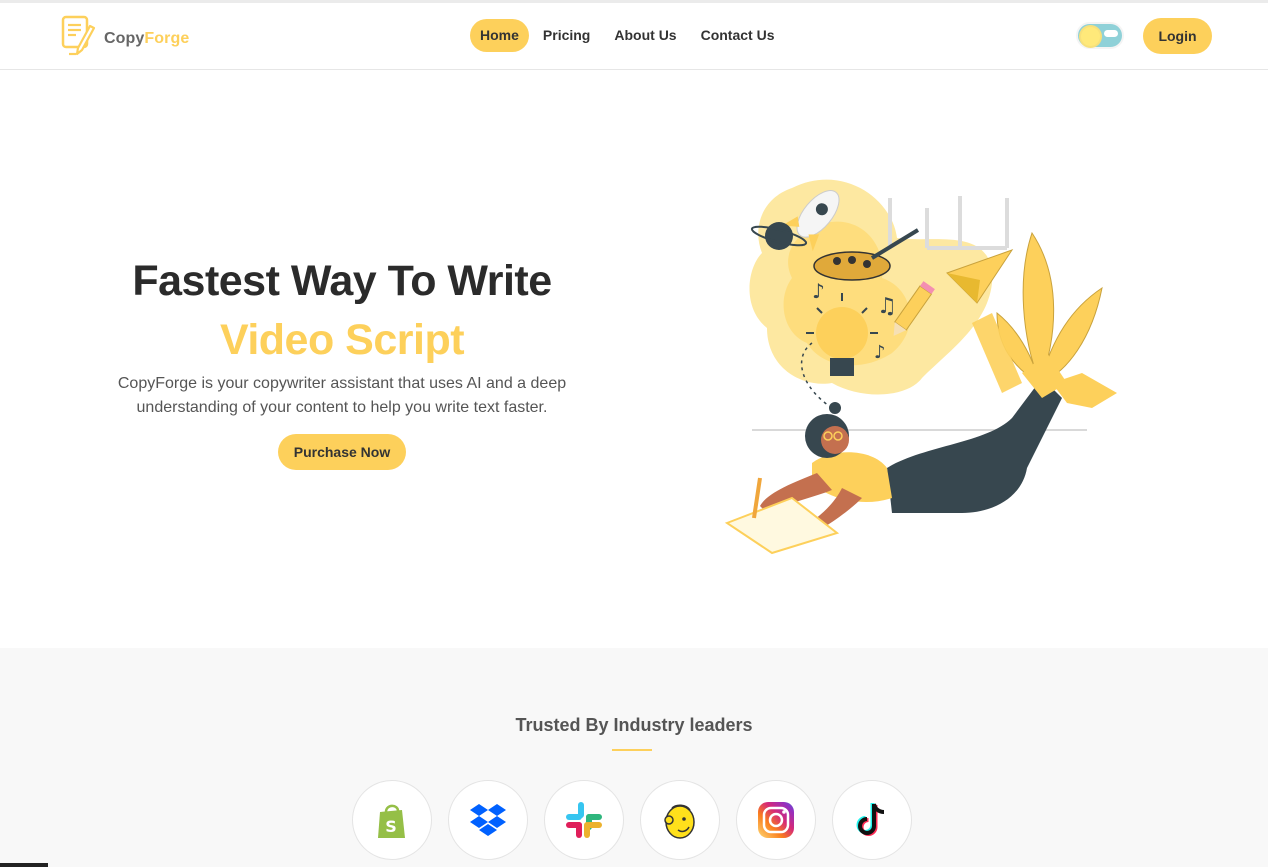 The image size is (1268, 867). I want to click on slack-logo, so click(584, 820).